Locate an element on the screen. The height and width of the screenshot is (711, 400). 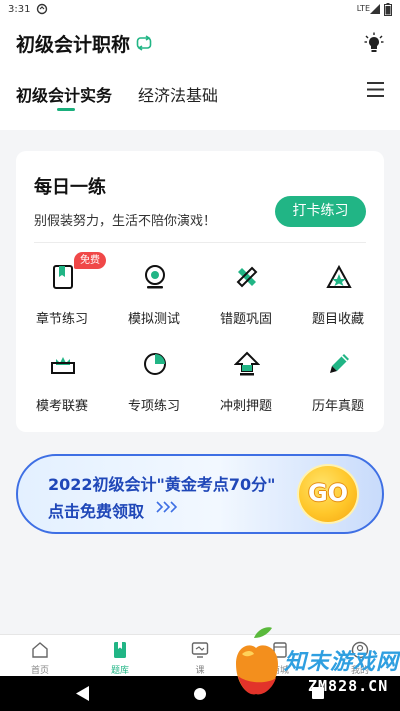
go-label: GO is located at coordinates (328, 493).